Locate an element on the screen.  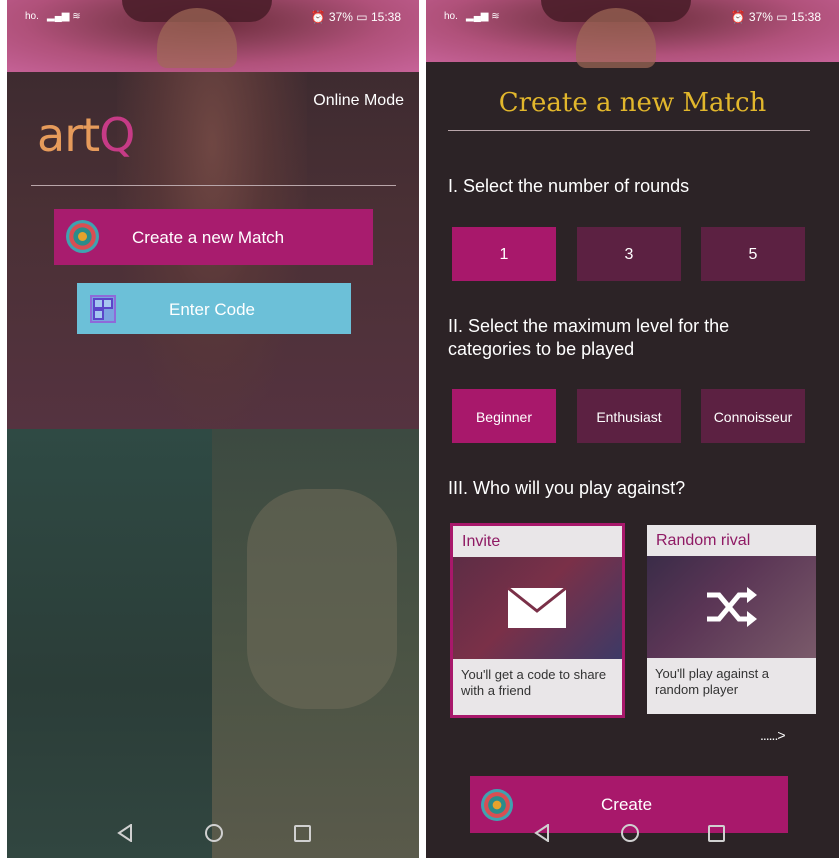
enter-code-label: Enter Code is located at coordinates (212, 309).